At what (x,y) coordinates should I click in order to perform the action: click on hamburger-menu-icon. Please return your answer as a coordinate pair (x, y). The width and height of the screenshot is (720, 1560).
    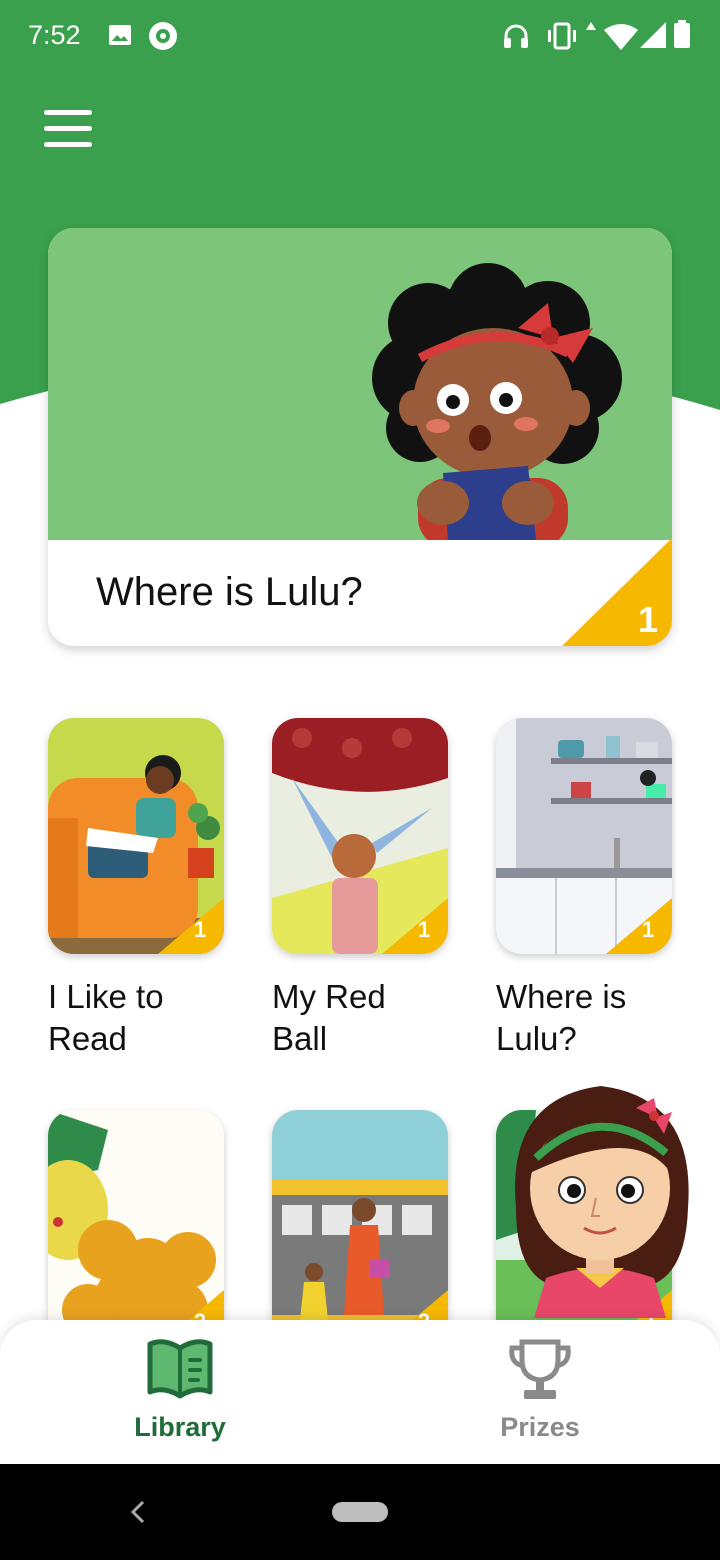
    Looking at the image, I should click on (68, 128).